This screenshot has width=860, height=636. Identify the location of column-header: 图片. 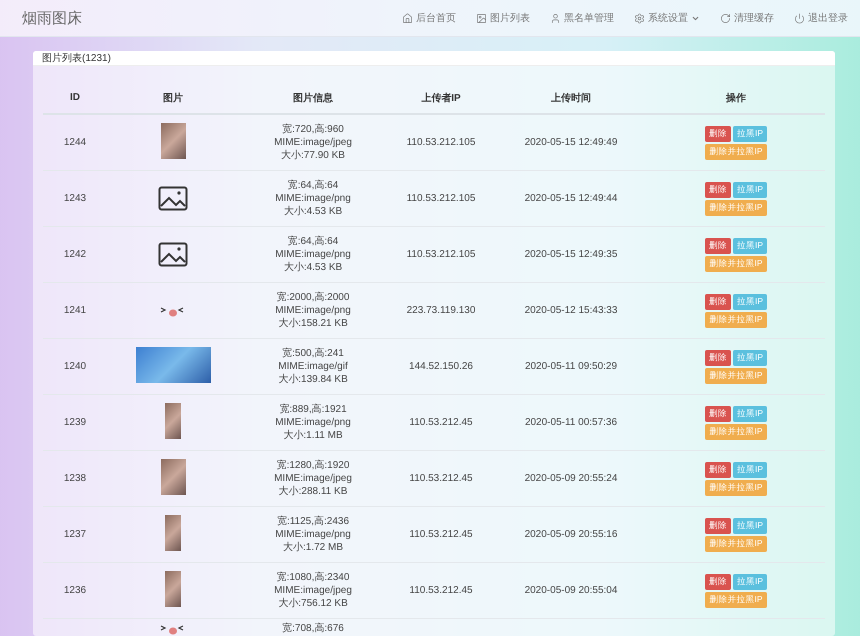
(173, 98).